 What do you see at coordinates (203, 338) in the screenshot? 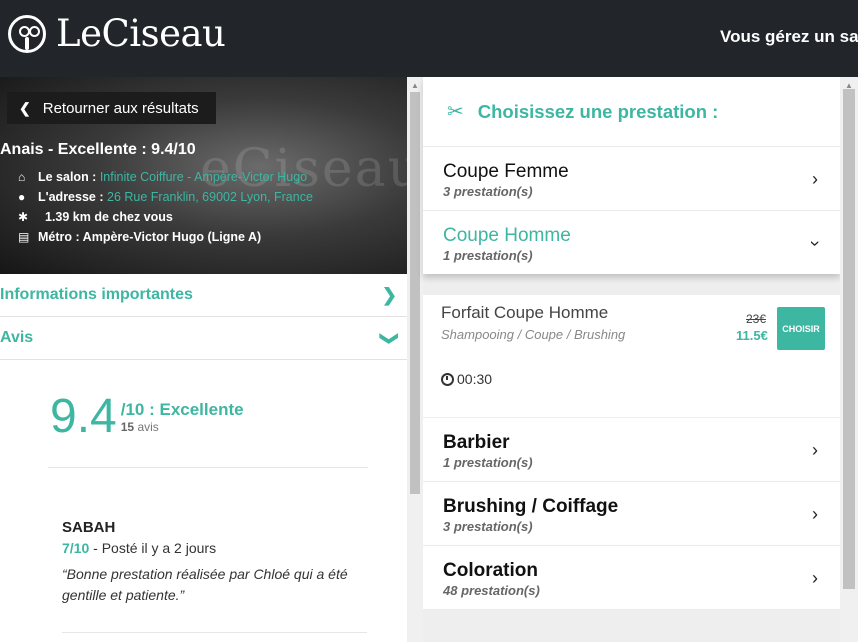
I see `reviews-accordion: Avis ❯` at bounding box center [203, 338].